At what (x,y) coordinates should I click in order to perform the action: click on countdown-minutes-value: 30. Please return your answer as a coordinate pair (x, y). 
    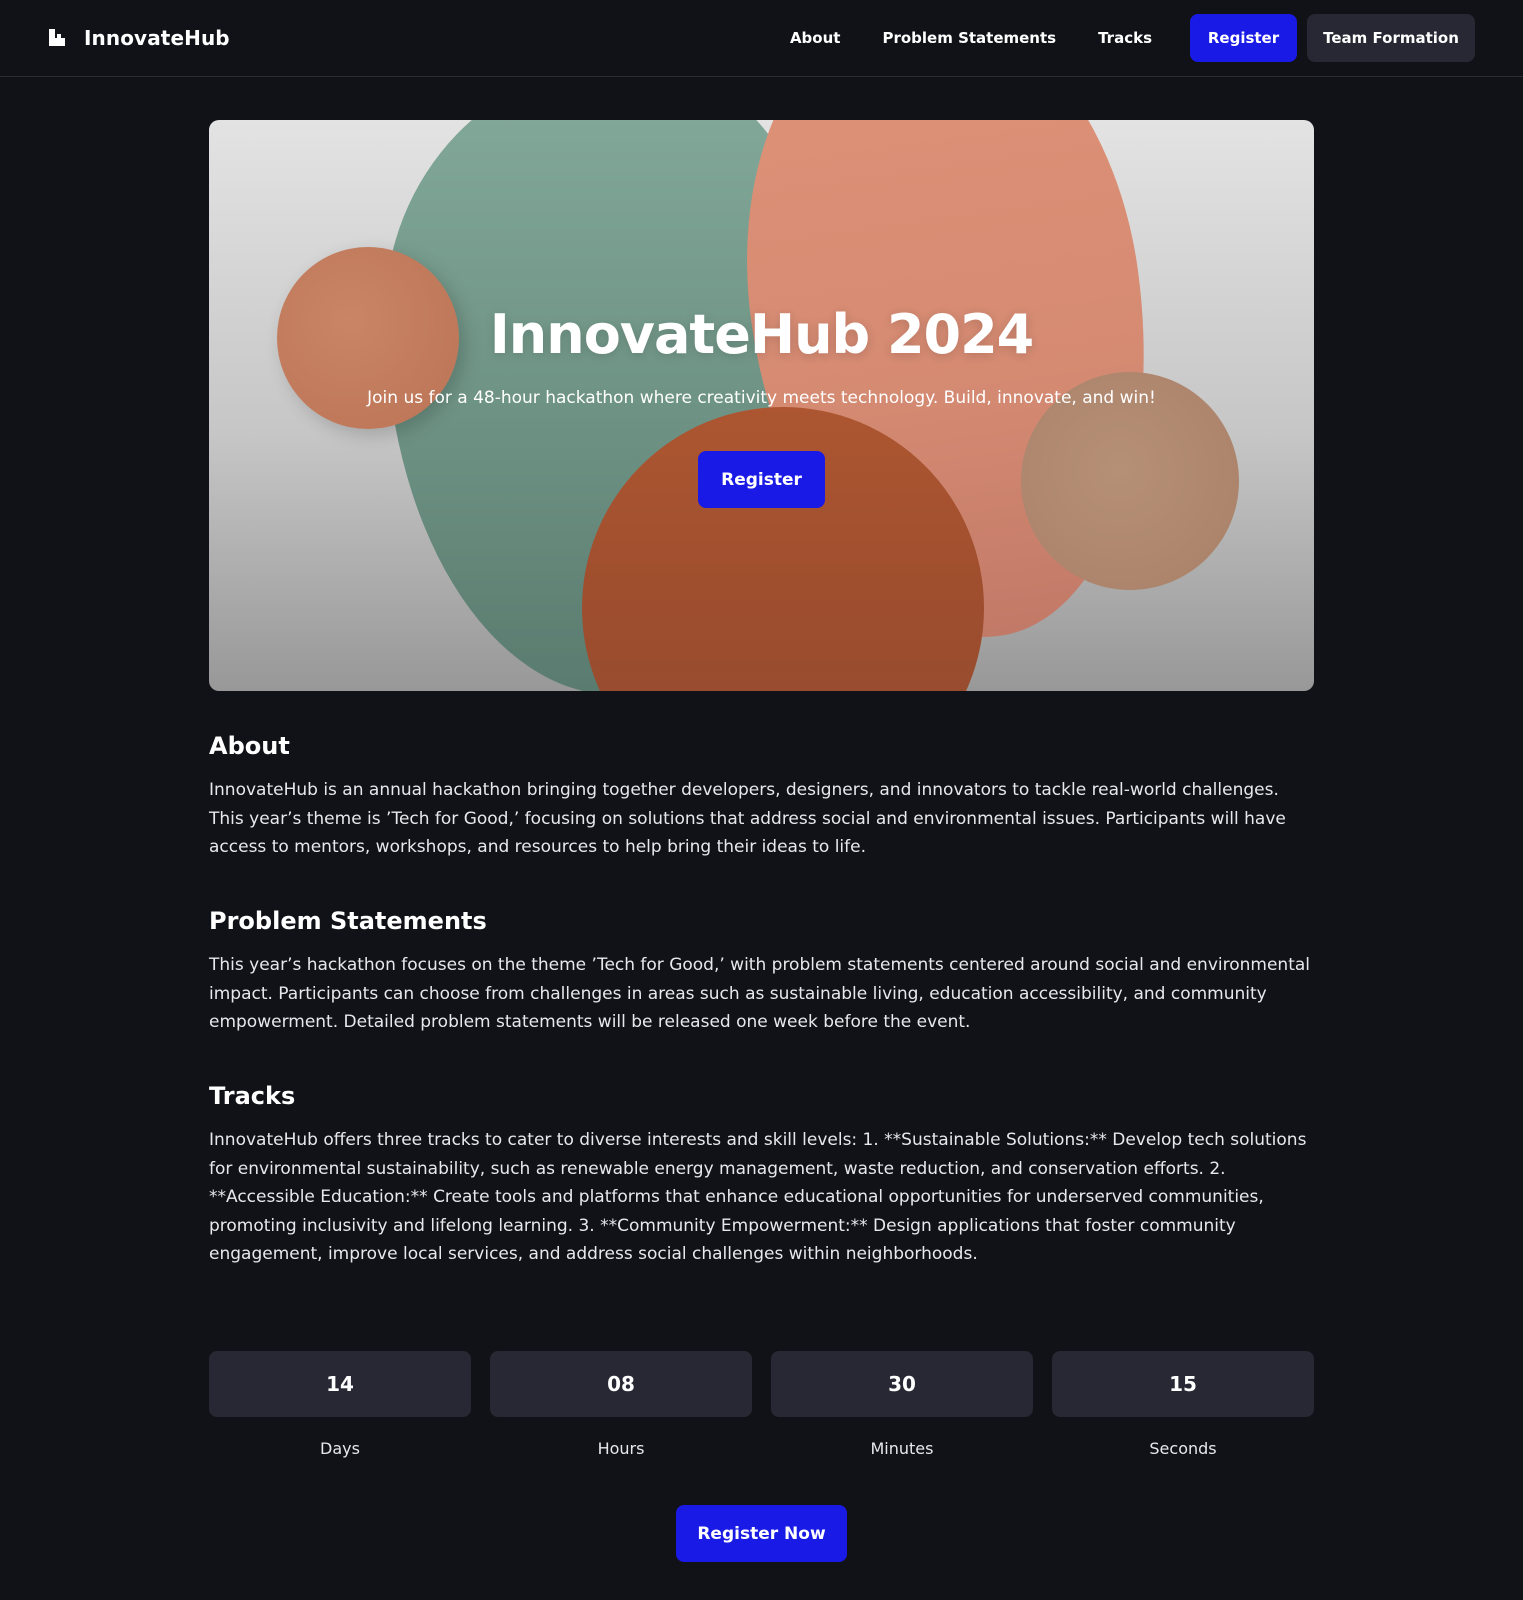
    Looking at the image, I should click on (902, 1384).